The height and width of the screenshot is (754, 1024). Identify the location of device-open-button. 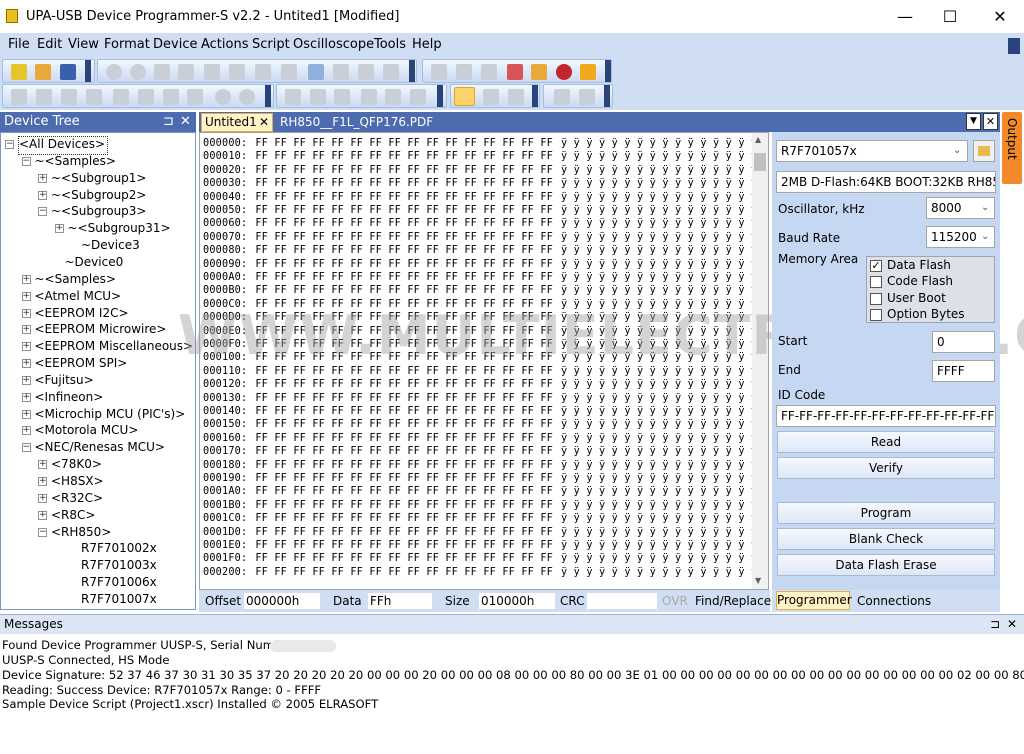
(984, 151).